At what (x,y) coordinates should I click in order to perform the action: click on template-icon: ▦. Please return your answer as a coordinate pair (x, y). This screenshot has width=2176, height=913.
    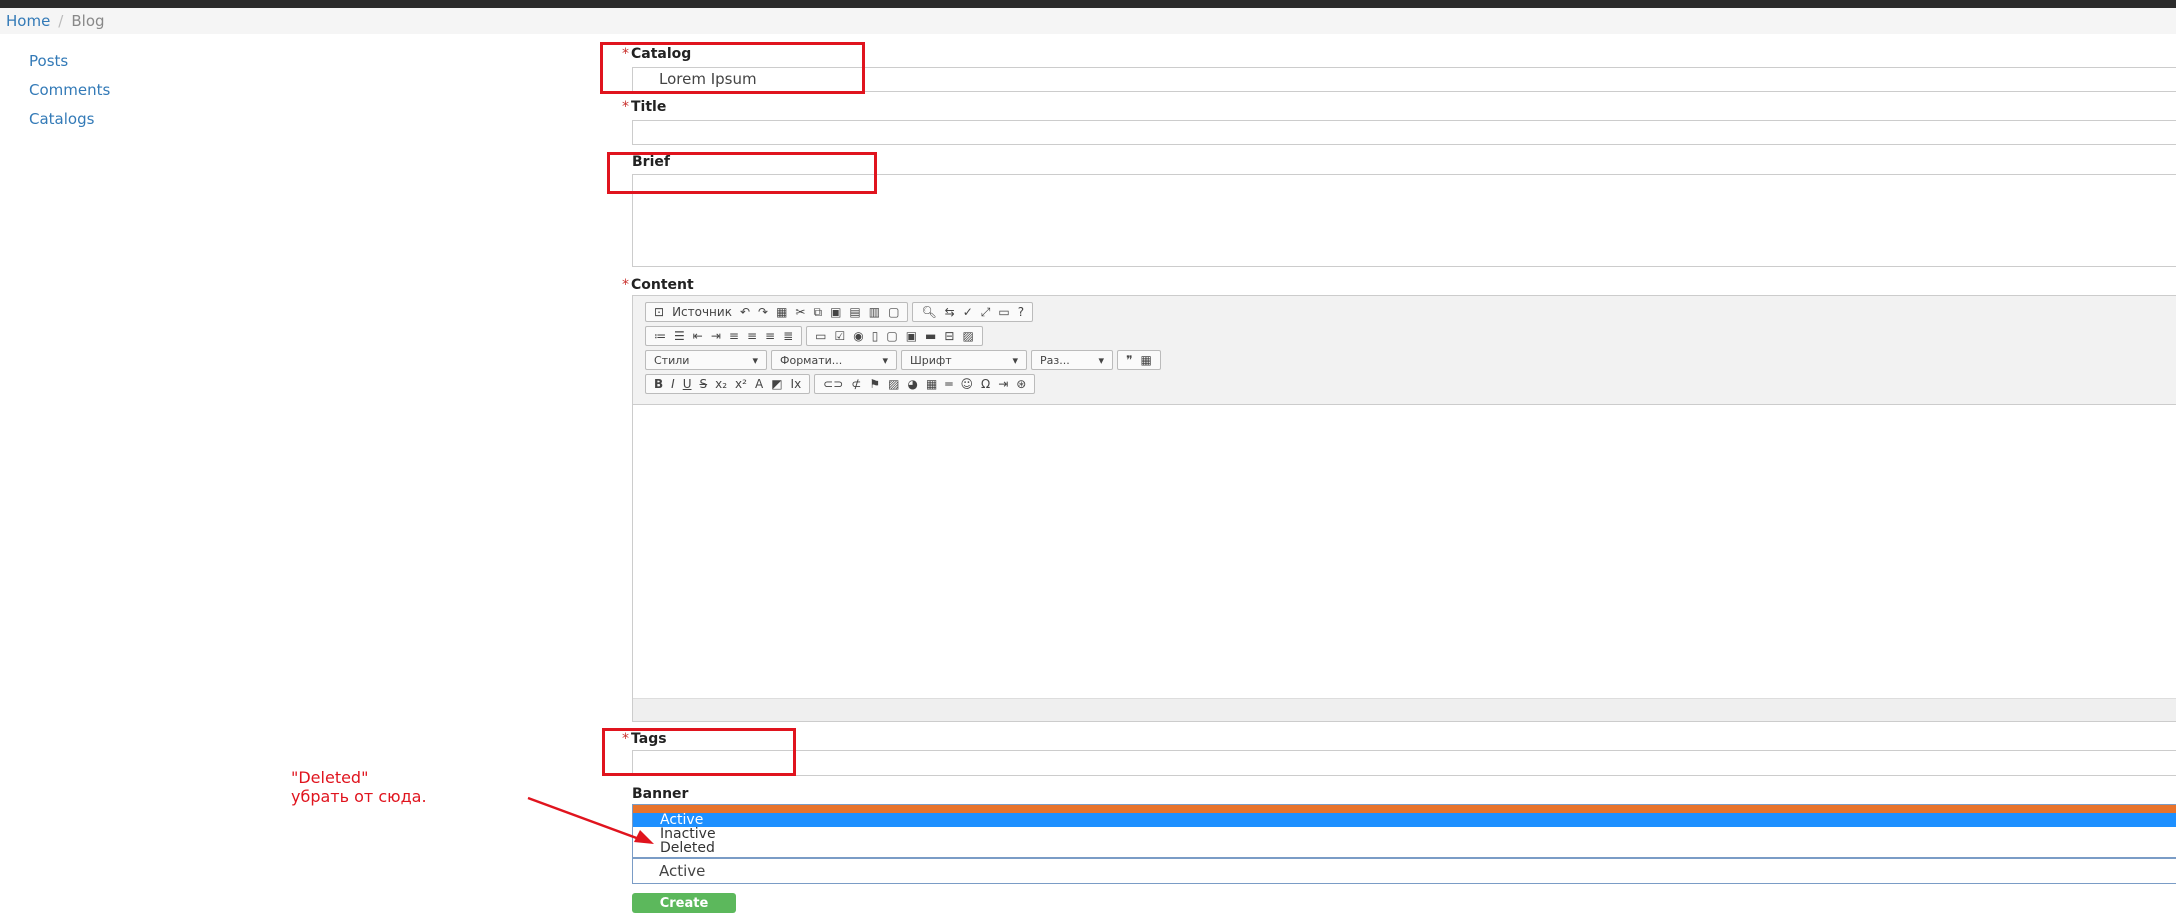
    Looking at the image, I should click on (781, 312).